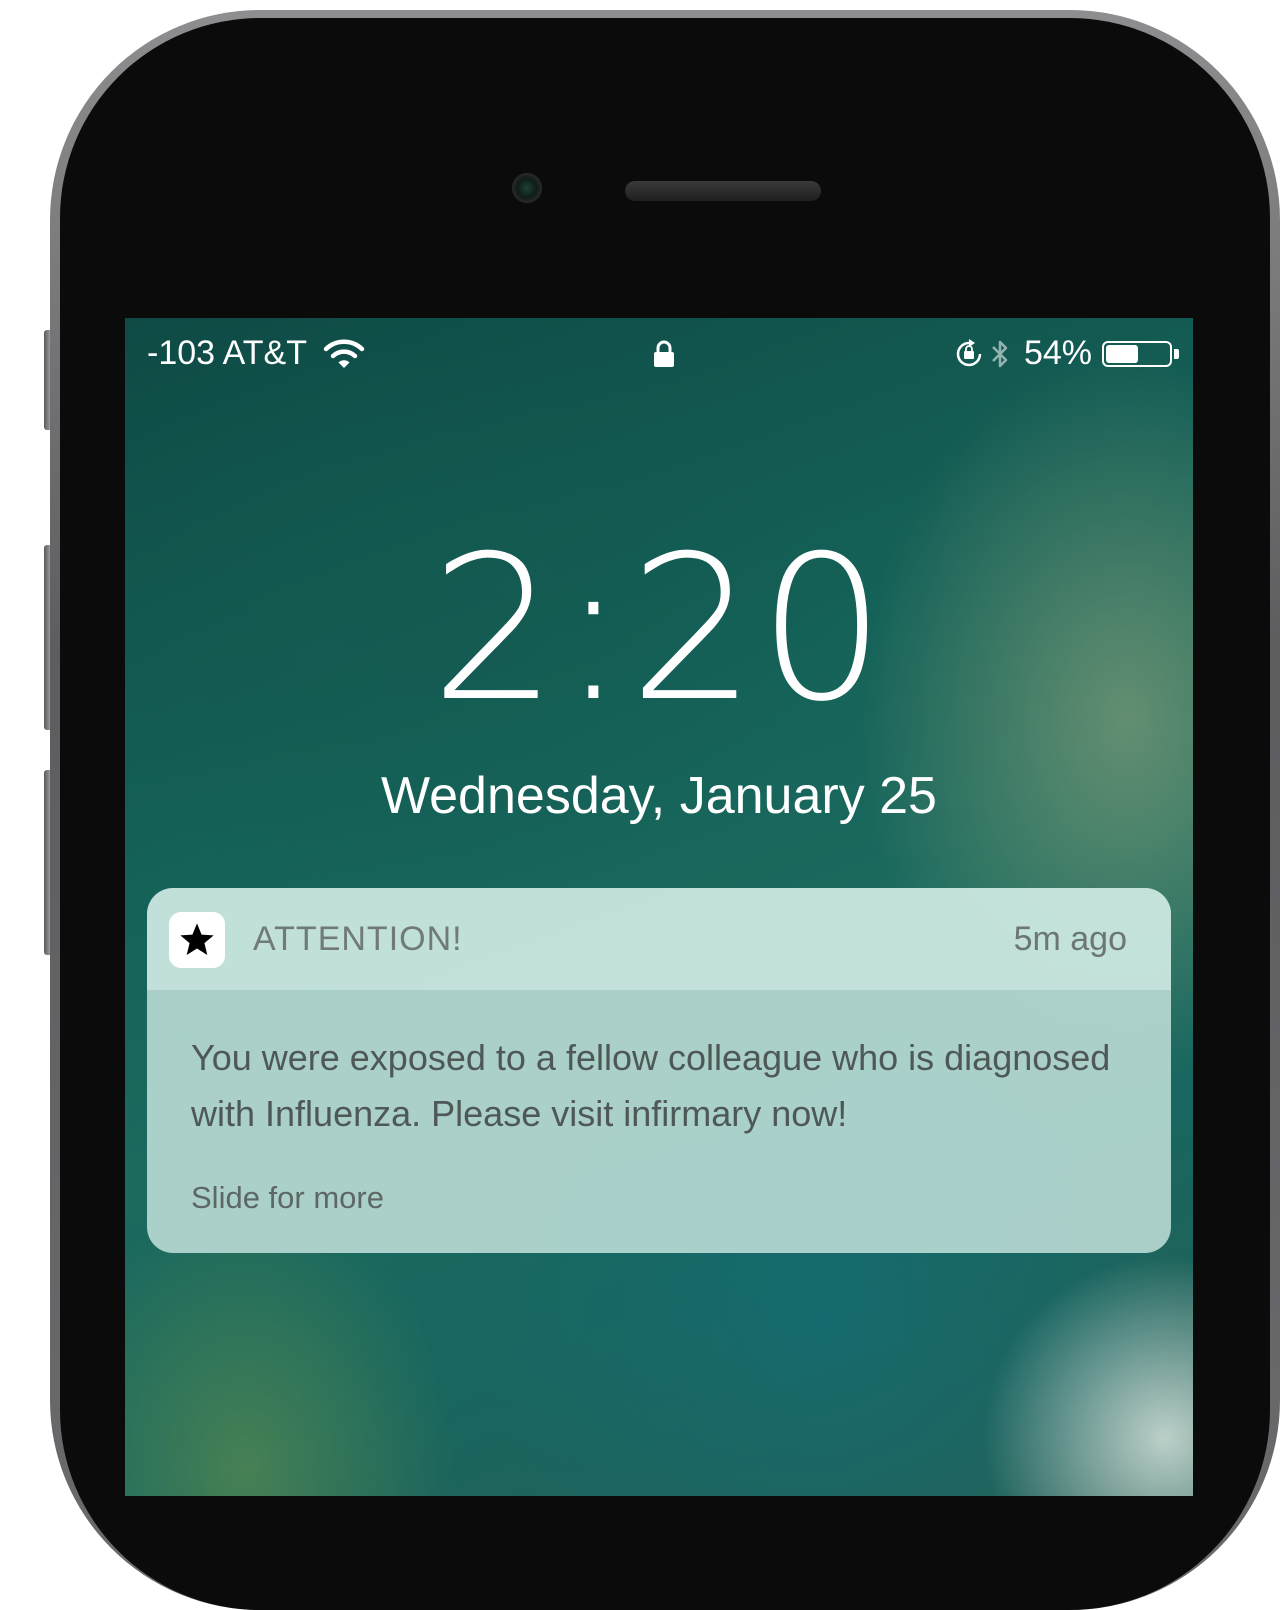 This screenshot has height=1610, width=1280. What do you see at coordinates (1122, 353) in the screenshot?
I see `battery-fill` at bounding box center [1122, 353].